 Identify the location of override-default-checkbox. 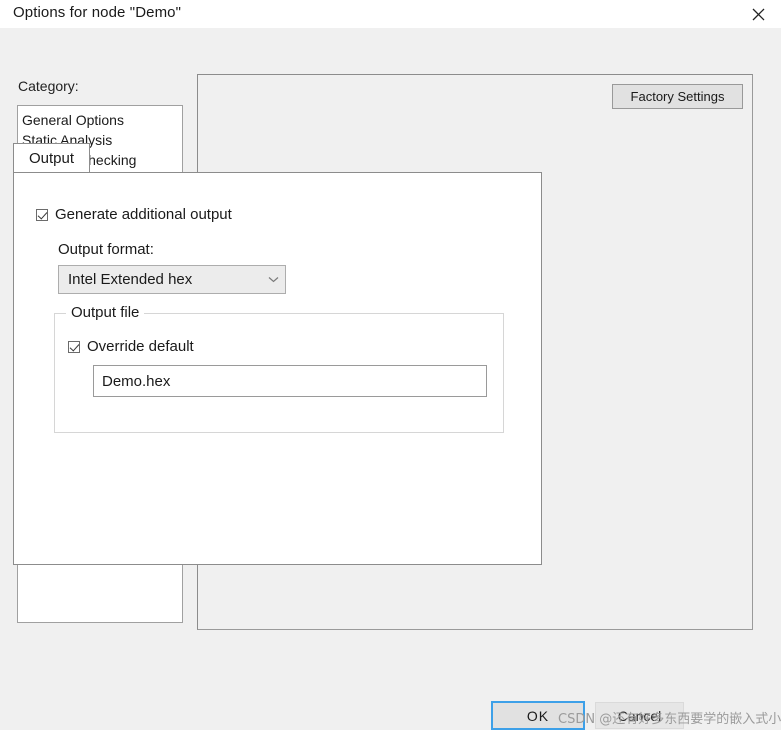
(74, 346).